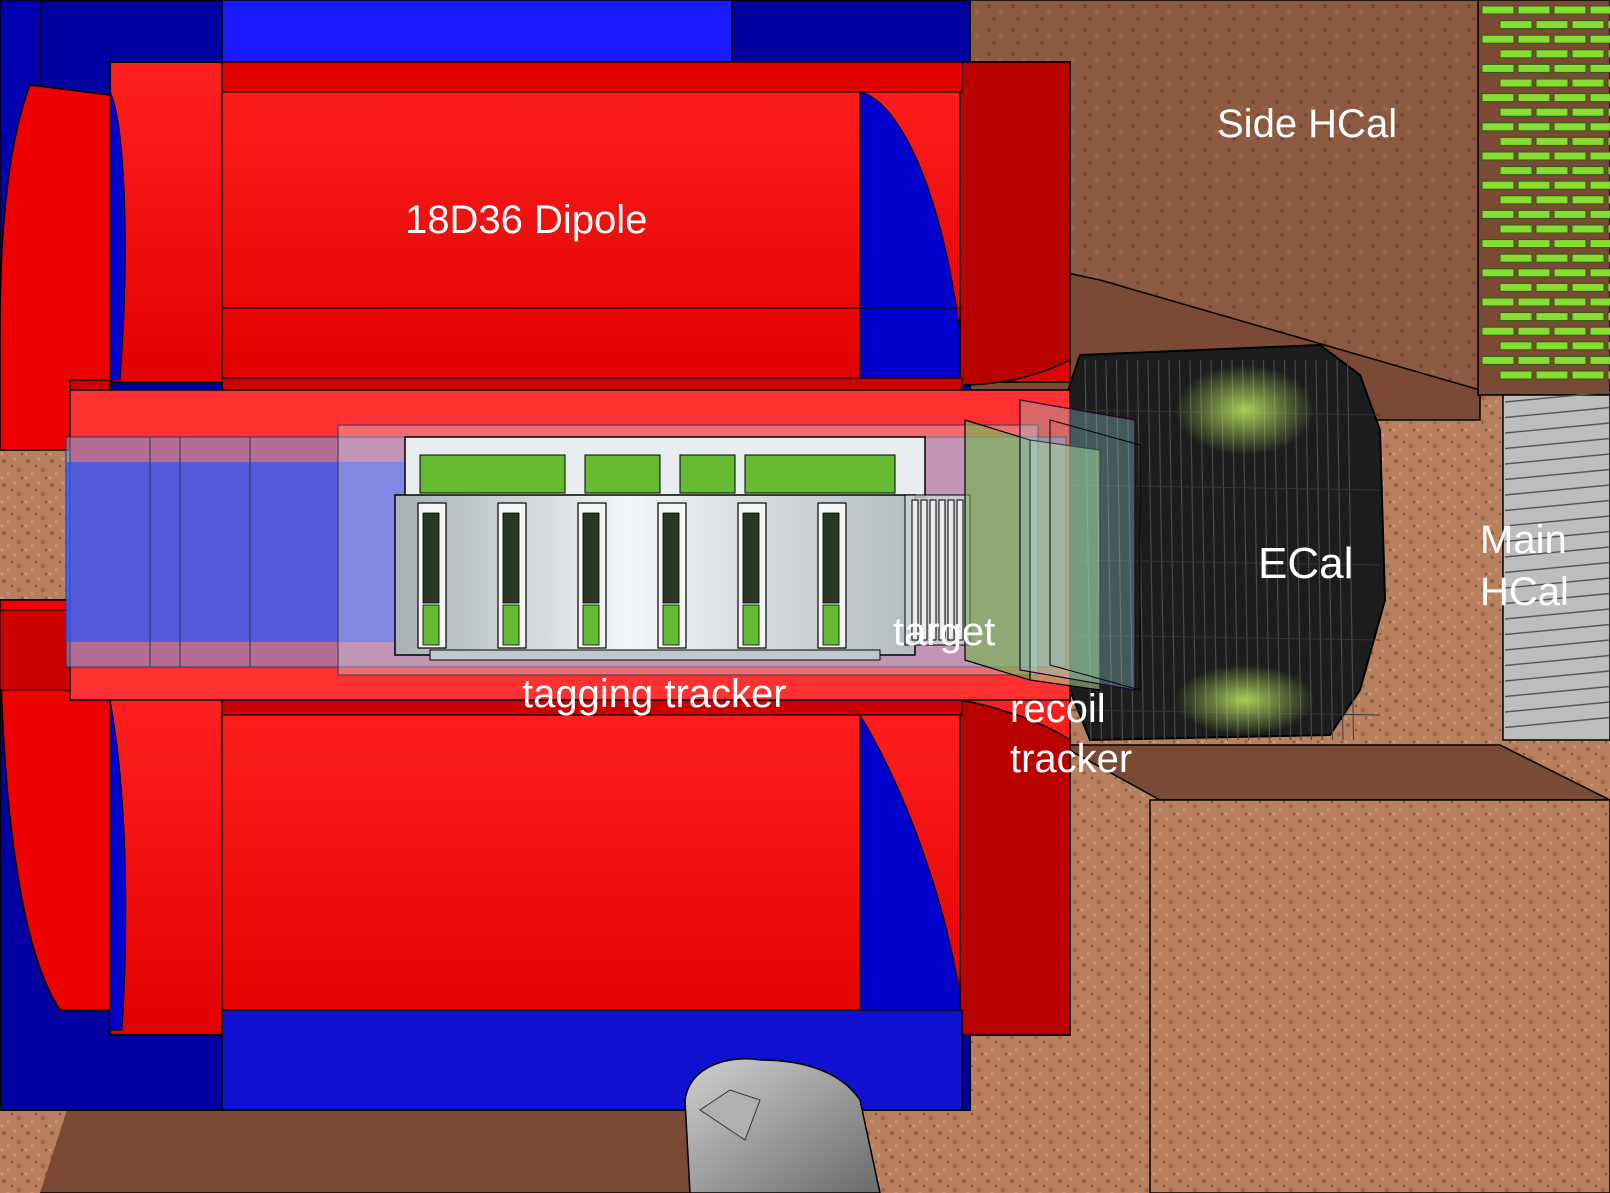 This screenshot has height=1193, width=1610. Describe the element at coordinates (1305, 563) in the screenshot. I see `ecal-label: ECal` at that location.